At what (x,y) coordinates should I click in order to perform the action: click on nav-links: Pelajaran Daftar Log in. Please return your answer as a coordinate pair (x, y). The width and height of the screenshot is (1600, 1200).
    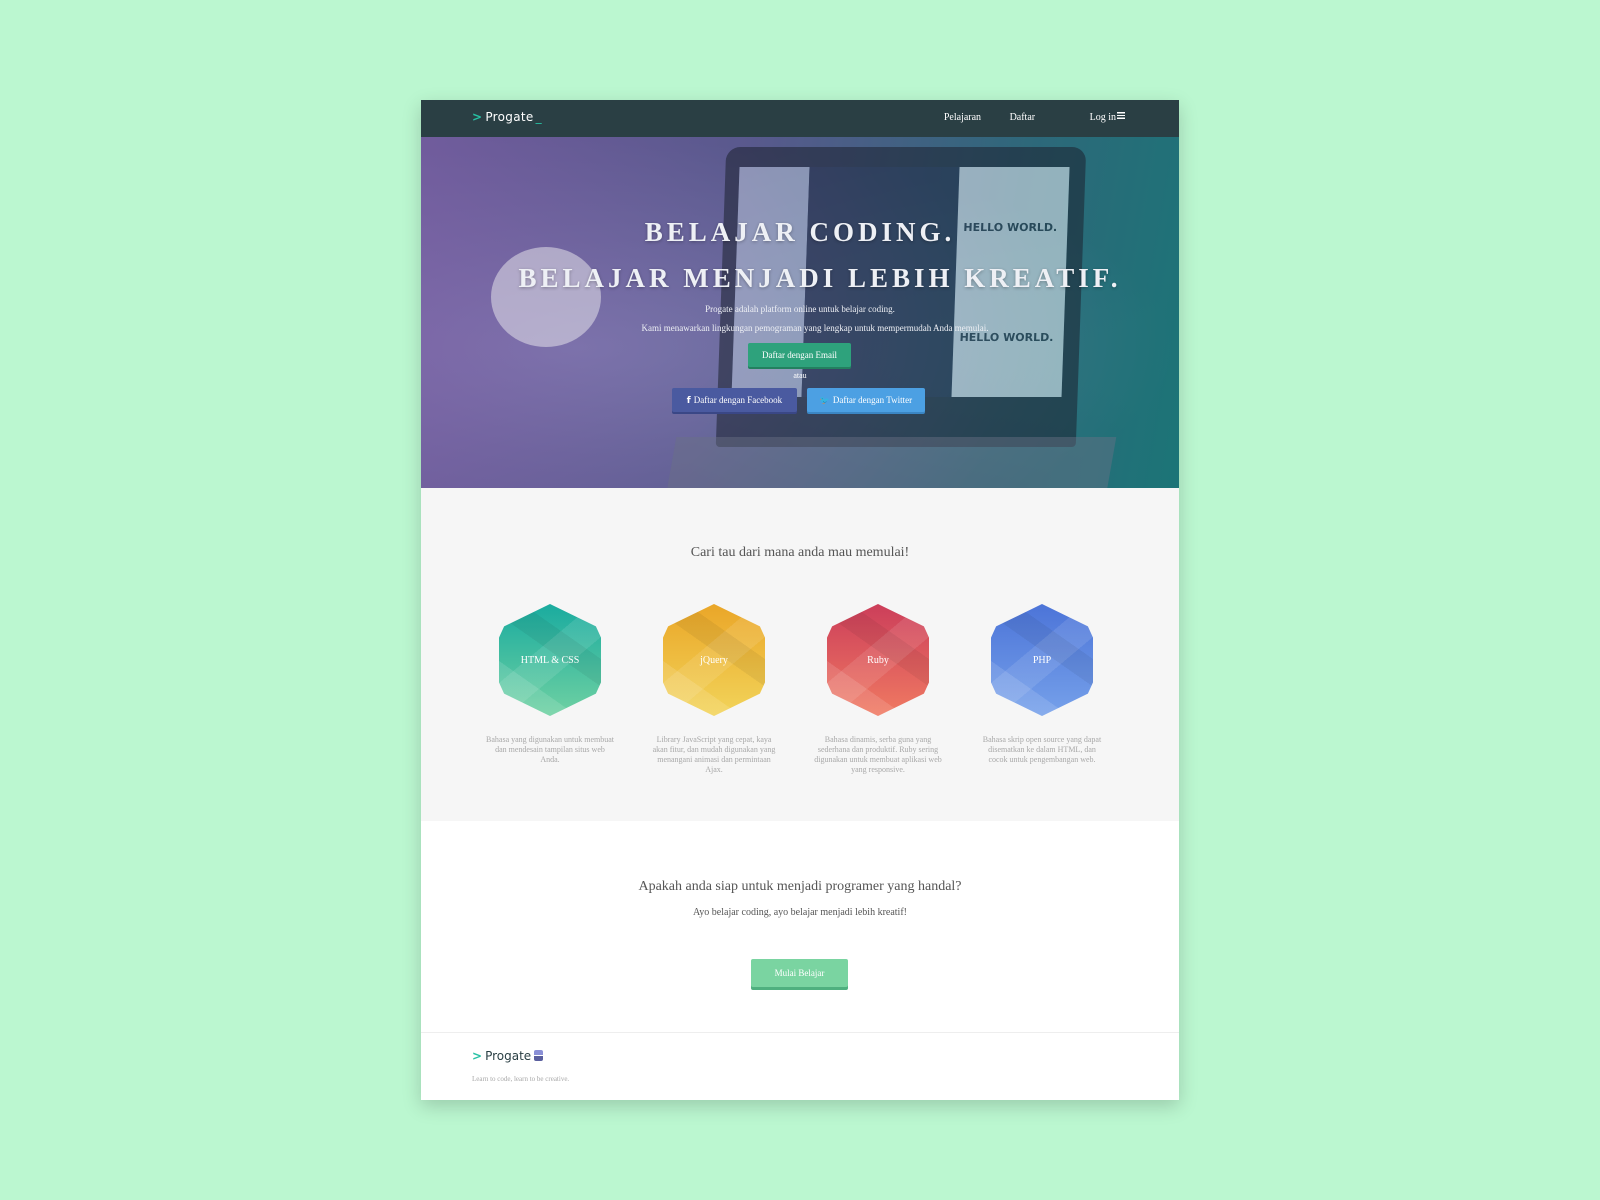
    Looking at the image, I should click on (1021, 117).